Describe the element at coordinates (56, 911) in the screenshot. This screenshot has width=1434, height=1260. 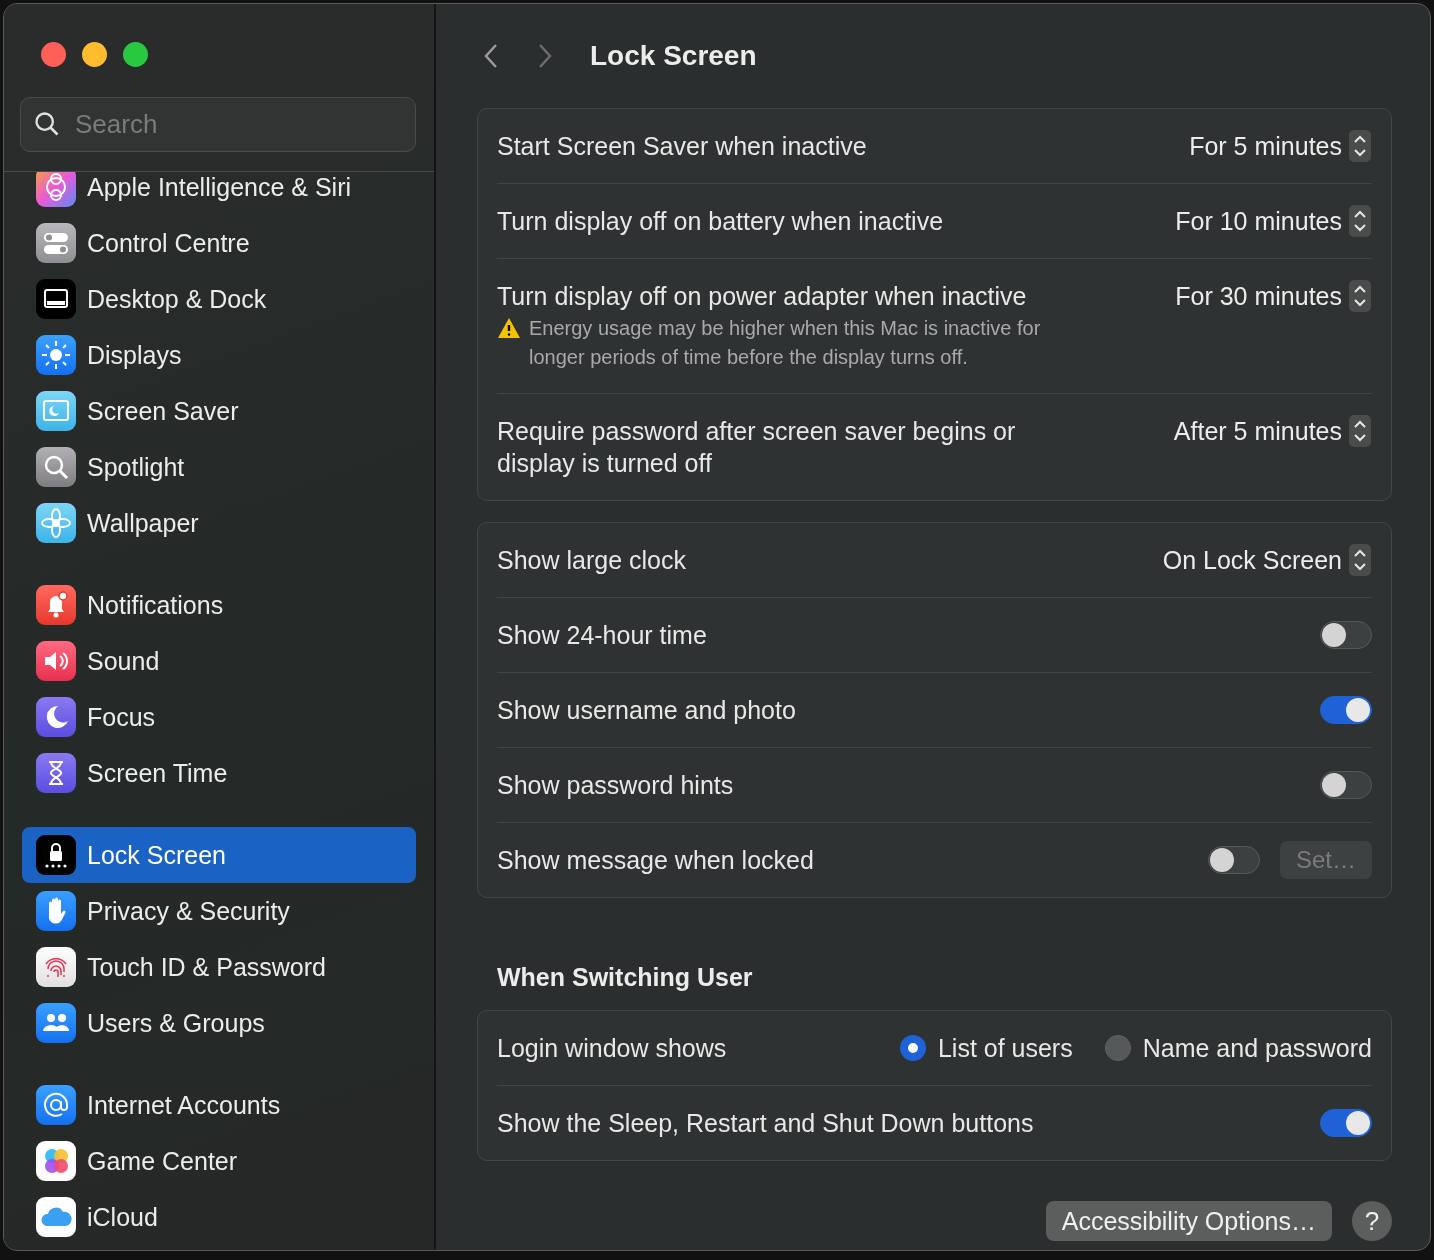
I see `hand-icon` at that location.